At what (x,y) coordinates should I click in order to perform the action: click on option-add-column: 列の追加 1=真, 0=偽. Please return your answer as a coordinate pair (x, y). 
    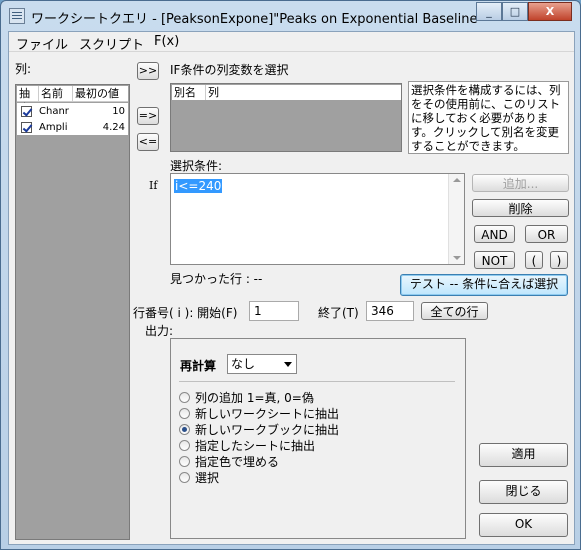
    Looking at the image, I should click on (246, 397).